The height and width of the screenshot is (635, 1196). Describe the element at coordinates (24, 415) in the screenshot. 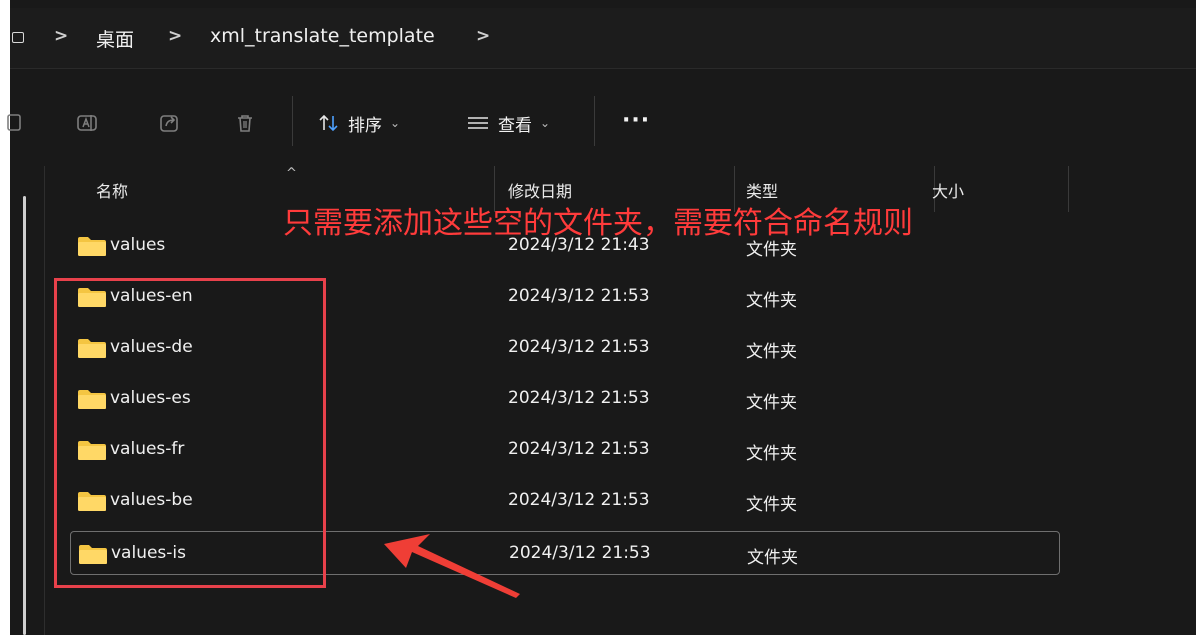

I see `navigation-pane-scrollbar` at that location.